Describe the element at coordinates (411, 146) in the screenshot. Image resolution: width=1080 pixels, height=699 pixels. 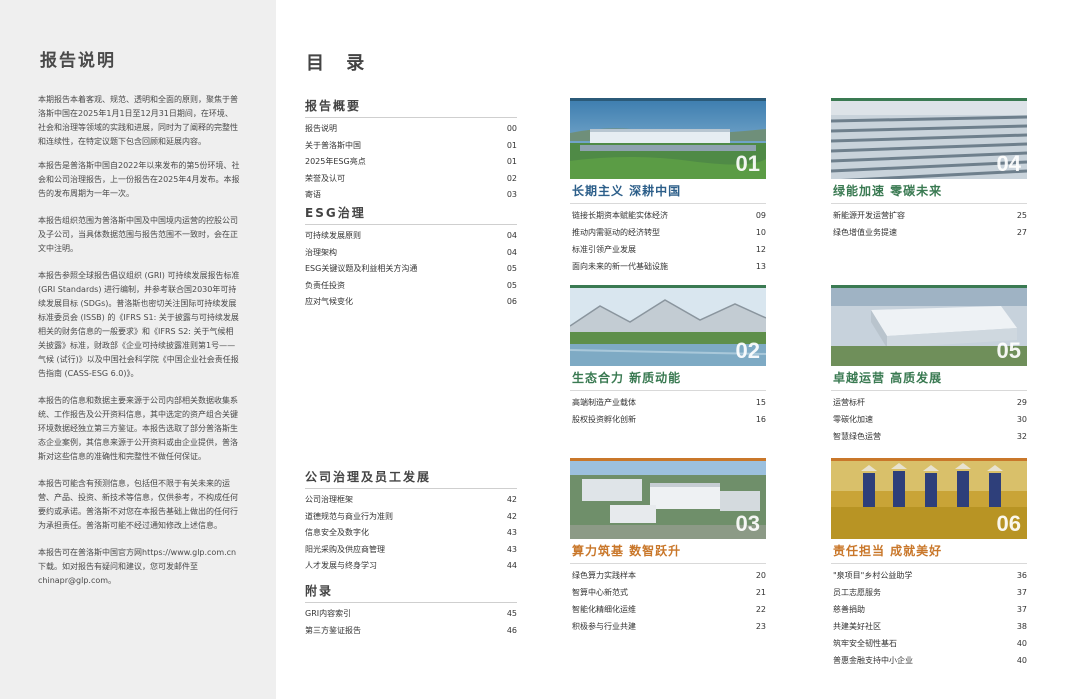
I see `toc-entry: 关于普洛斯中国 01` at that location.